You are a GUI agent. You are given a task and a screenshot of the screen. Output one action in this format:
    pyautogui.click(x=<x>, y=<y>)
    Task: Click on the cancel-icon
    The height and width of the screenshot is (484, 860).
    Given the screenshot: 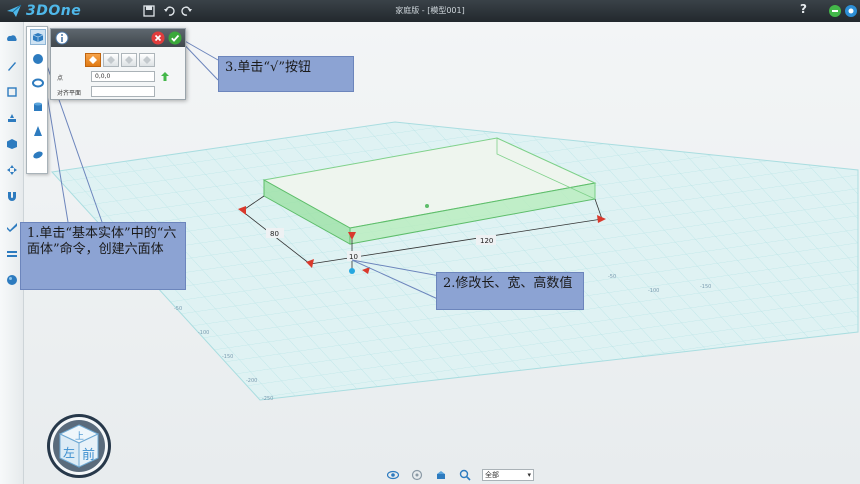 What is the action you would take?
    pyautogui.click(x=158, y=38)
    